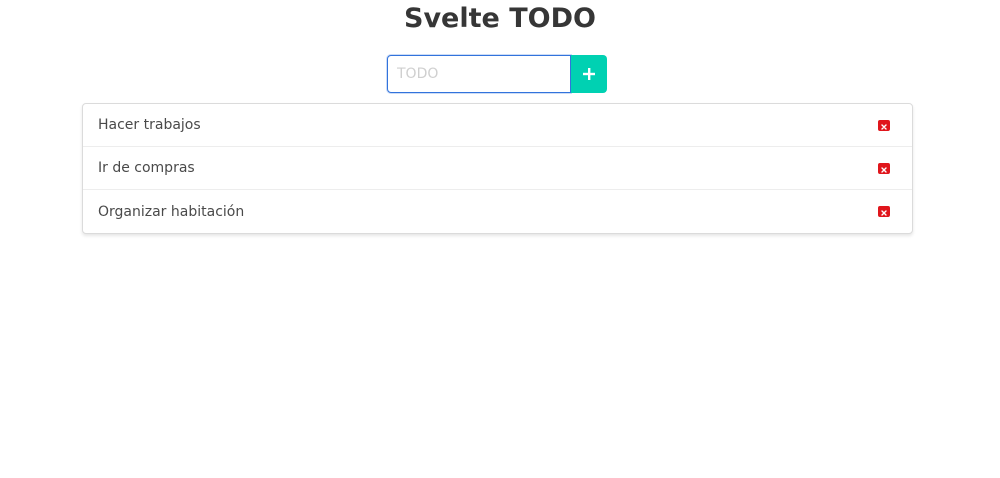 The width and height of the screenshot is (1000, 478). I want to click on plus-icon, so click(589, 74).